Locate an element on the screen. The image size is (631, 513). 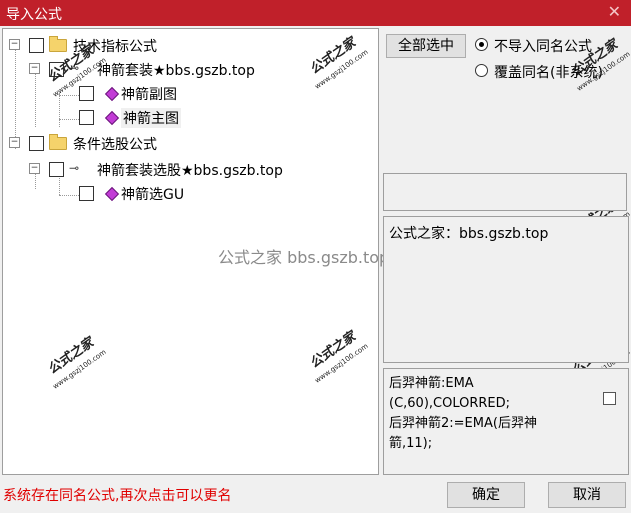
tree-node-label: 条件选股公式 is located at coordinates (115, 145).